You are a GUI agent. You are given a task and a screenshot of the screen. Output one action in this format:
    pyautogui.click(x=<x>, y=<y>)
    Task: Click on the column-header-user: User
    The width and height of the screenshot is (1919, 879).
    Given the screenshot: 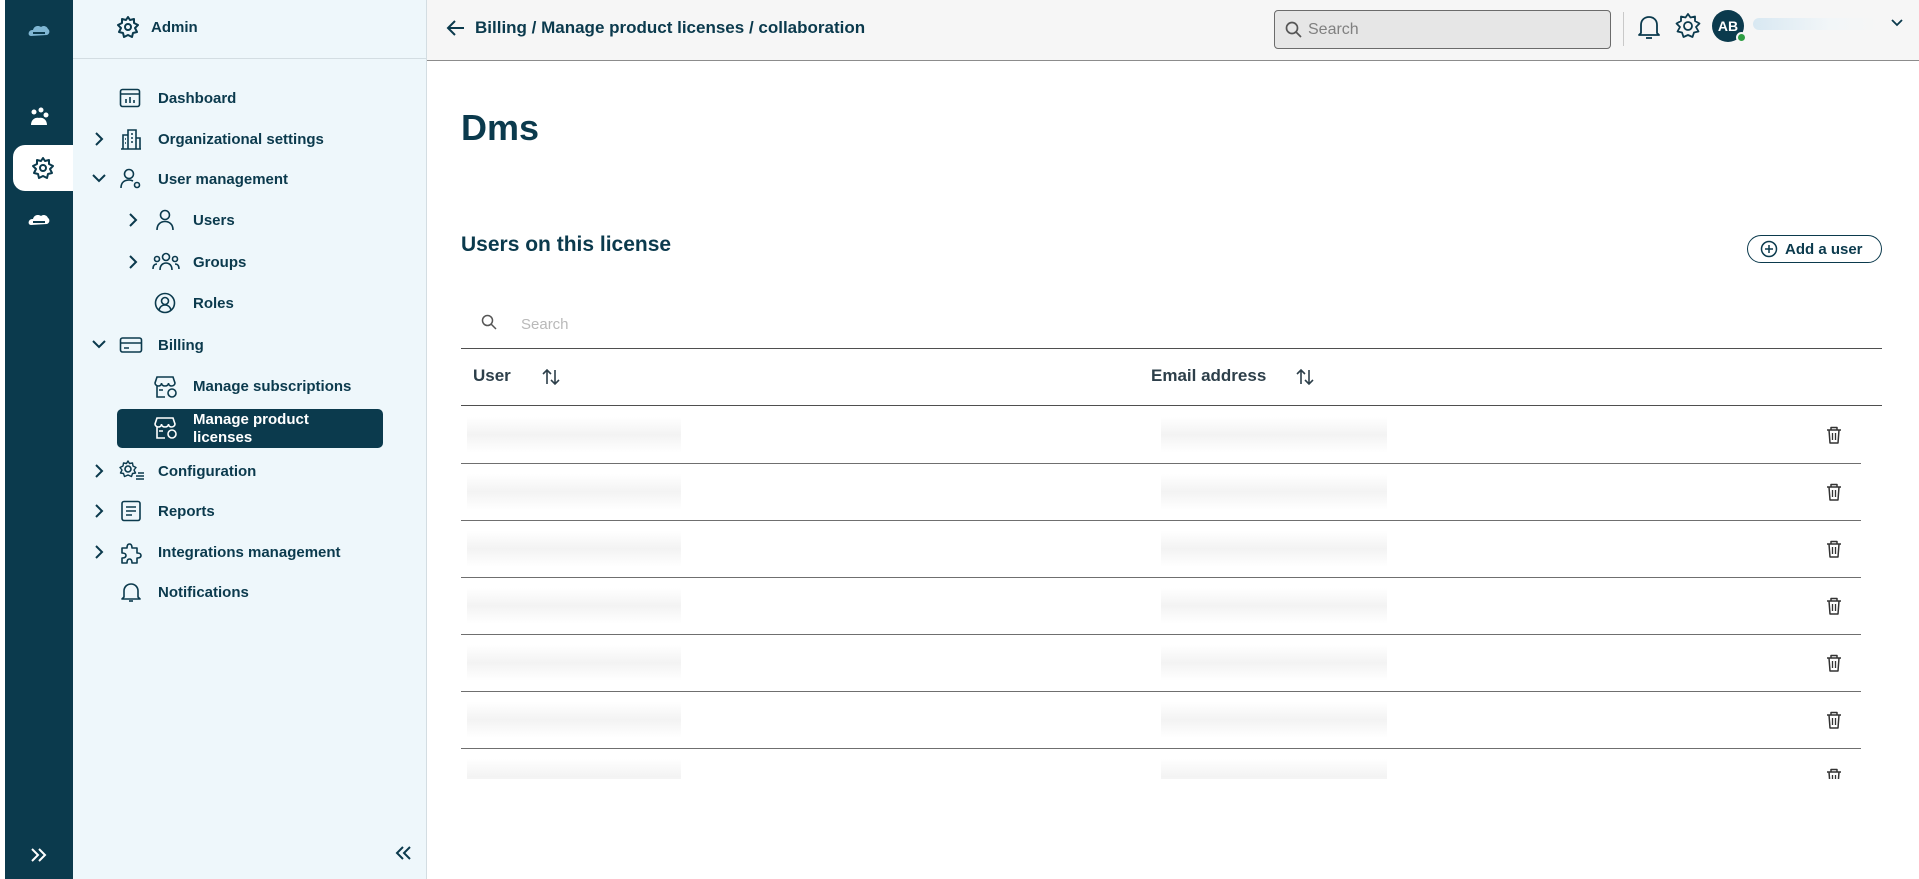 What is the action you would take?
    pyautogui.click(x=492, y=376)
    